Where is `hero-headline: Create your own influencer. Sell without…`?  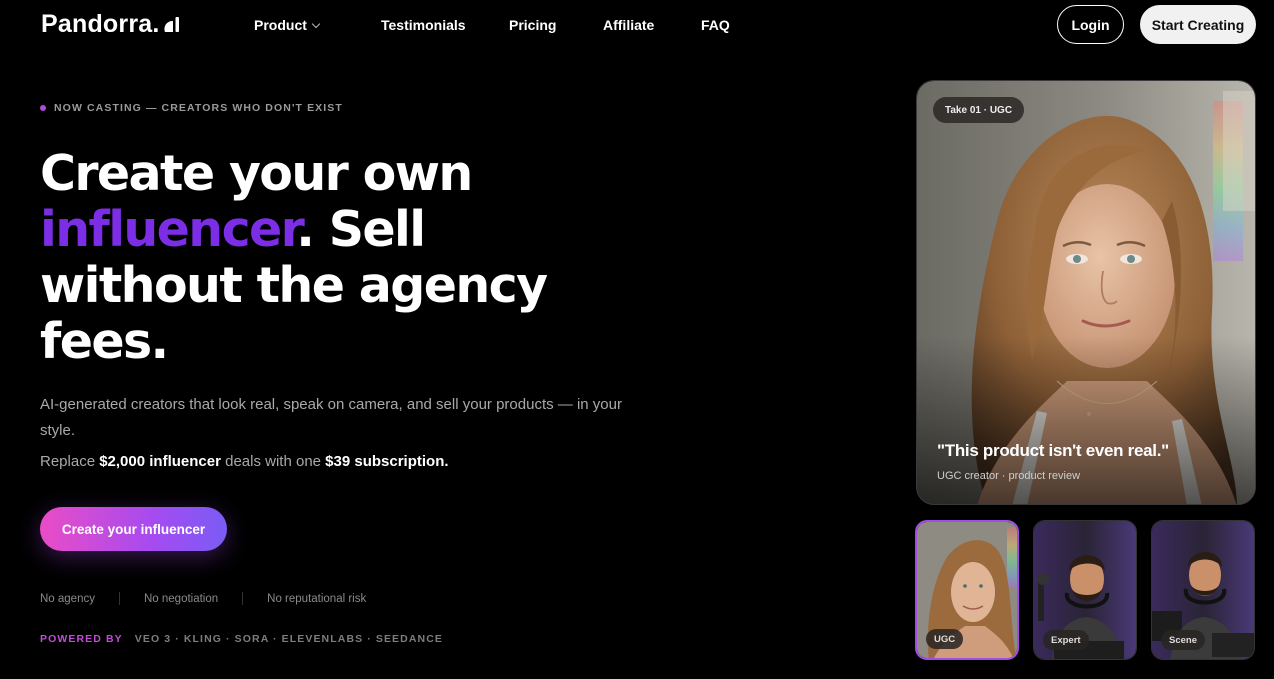 hero-headline: Create your own influencer. Sell without… is located at coordinates (320, 258).